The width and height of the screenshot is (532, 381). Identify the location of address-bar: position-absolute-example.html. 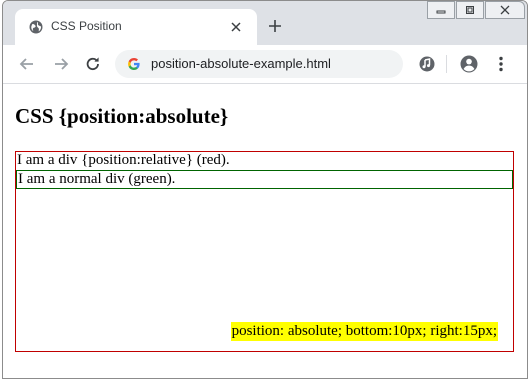
(259, 64).